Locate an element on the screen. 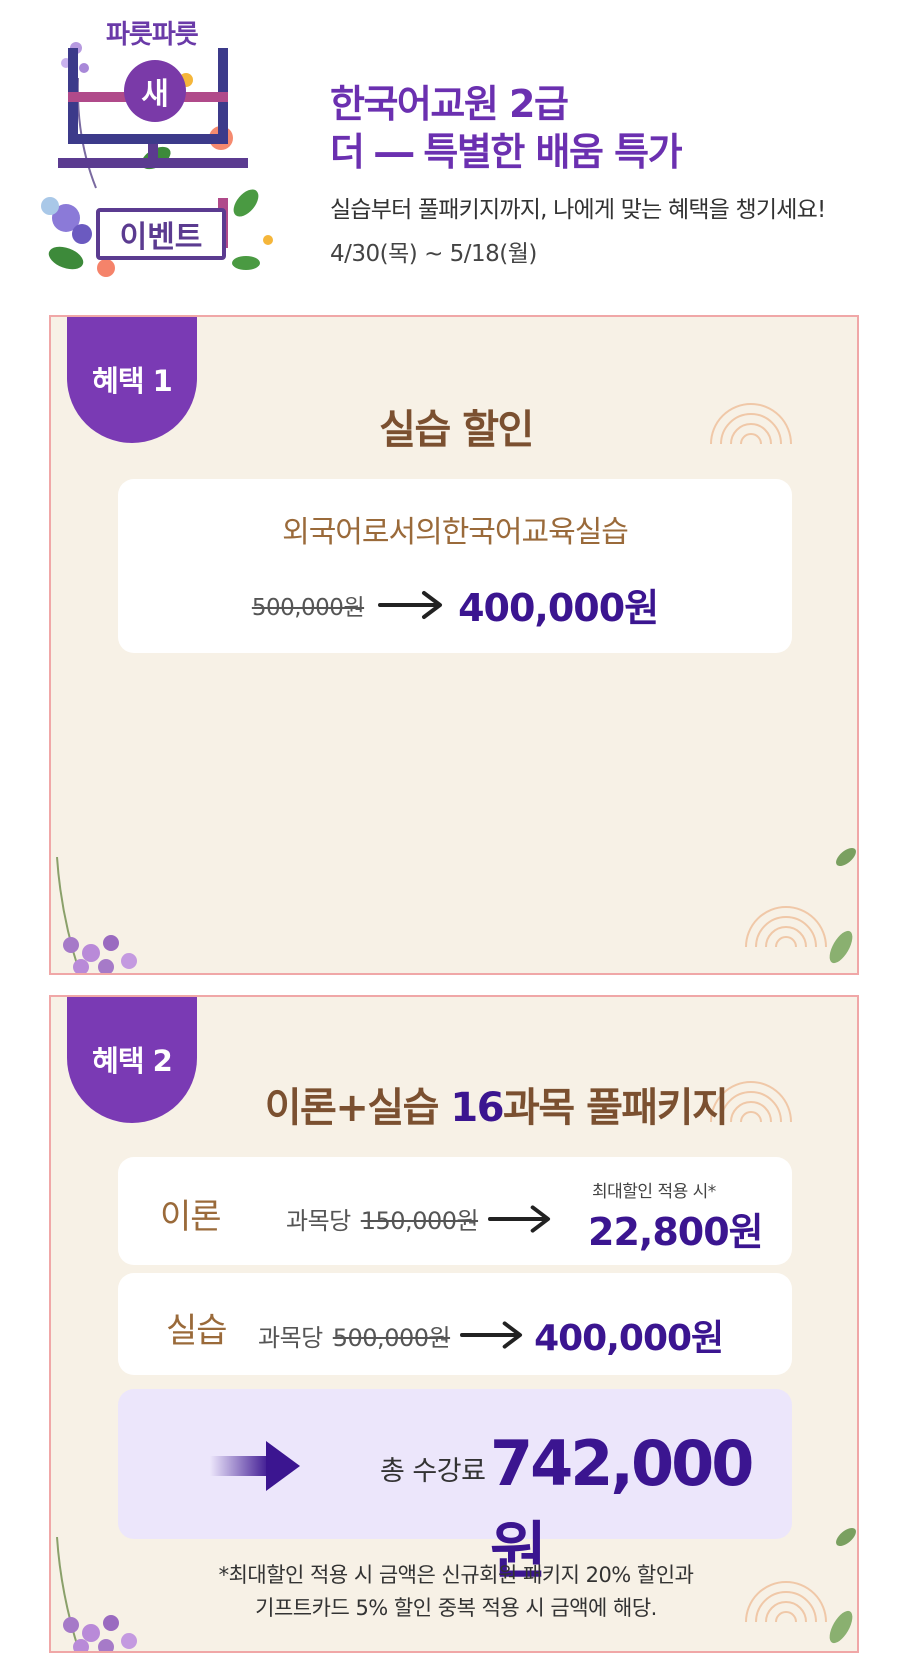 The image size is (909, 1653). logo-sae-badge: 새 is located at coordinates (155, 91).